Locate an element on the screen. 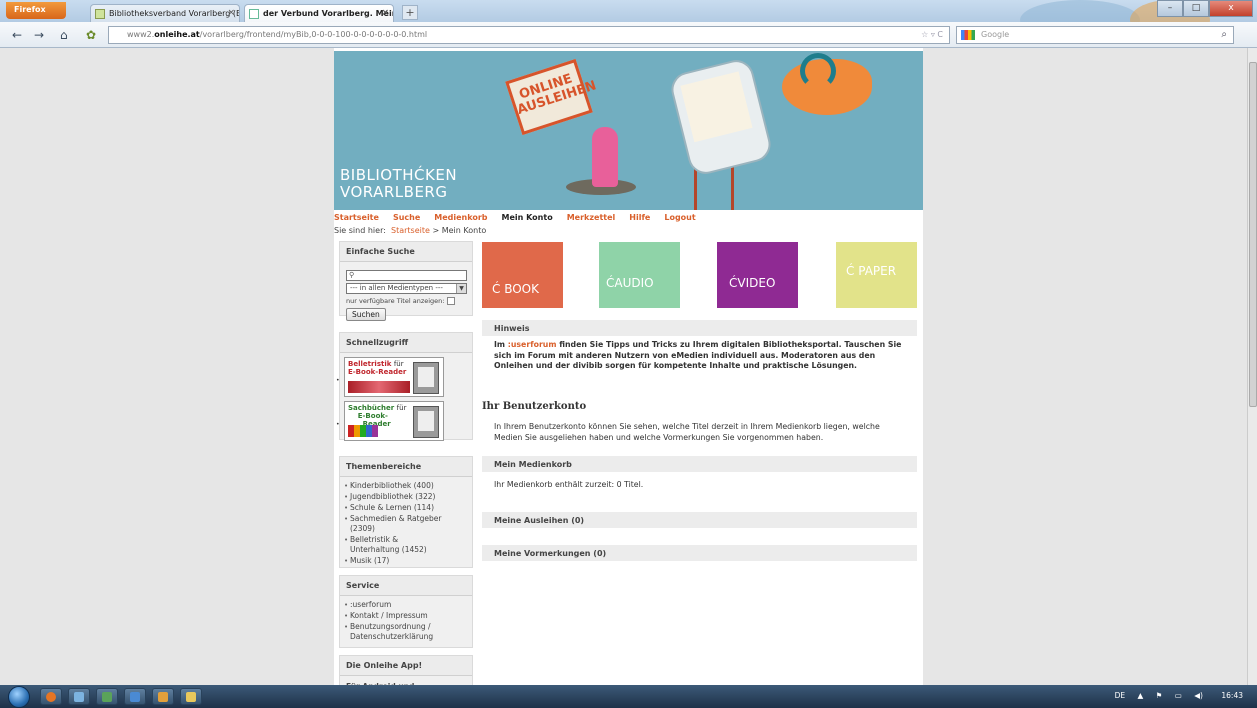 The height and width of the screenshot is (708, 1257). promo2-line1: Sachbücher is located at coordinates (371, 408).